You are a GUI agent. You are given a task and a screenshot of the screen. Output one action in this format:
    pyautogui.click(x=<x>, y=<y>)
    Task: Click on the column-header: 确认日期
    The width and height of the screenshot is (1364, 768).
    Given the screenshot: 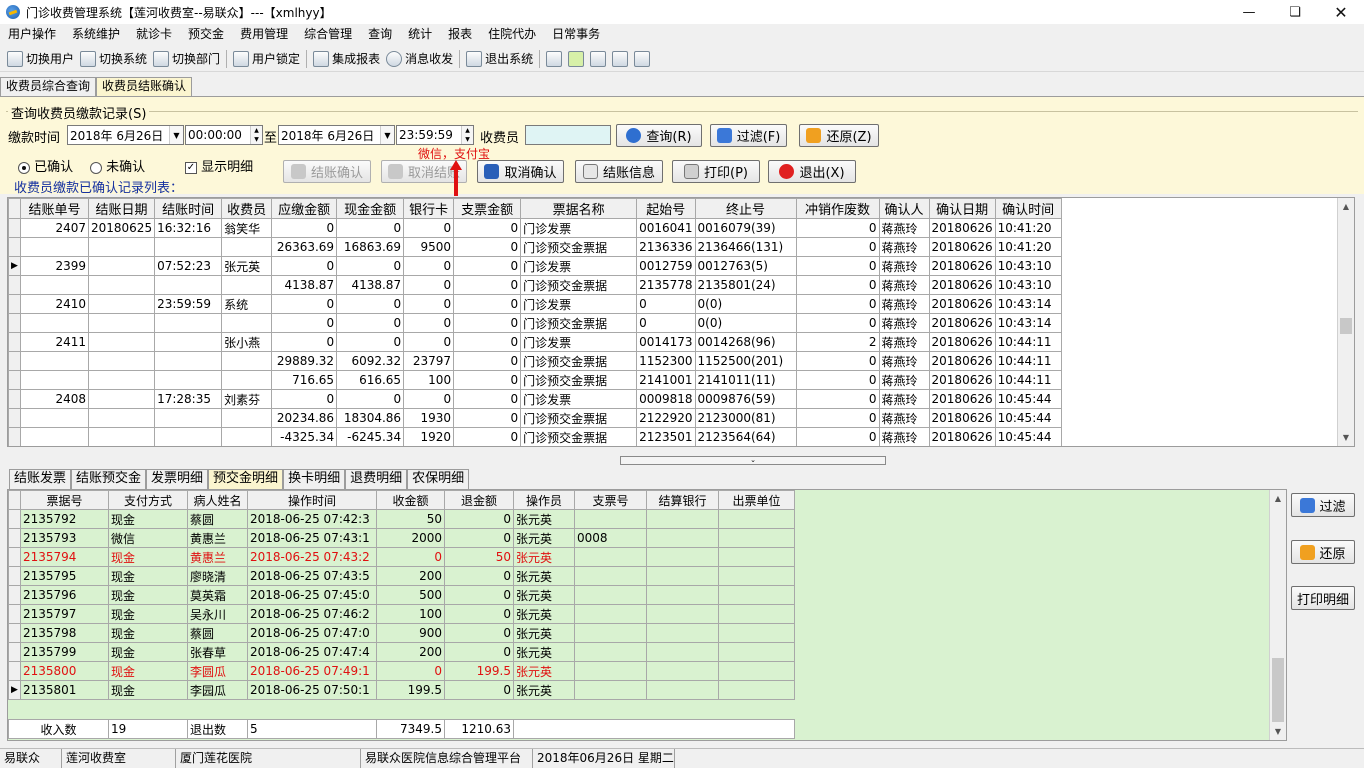 What is the action you would take?
    pyautogui.click(x=962, y=208)
    